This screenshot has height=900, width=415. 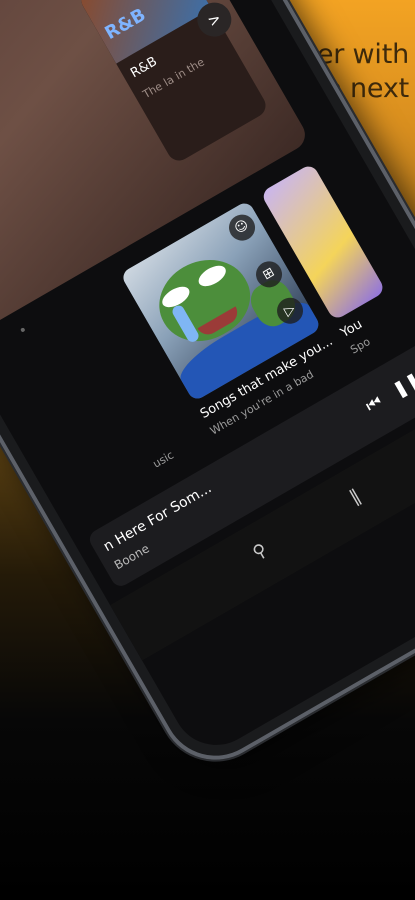 I want to click on genre-tile-rnb: R&B R&B The la in the, so click(x=173, y=82).